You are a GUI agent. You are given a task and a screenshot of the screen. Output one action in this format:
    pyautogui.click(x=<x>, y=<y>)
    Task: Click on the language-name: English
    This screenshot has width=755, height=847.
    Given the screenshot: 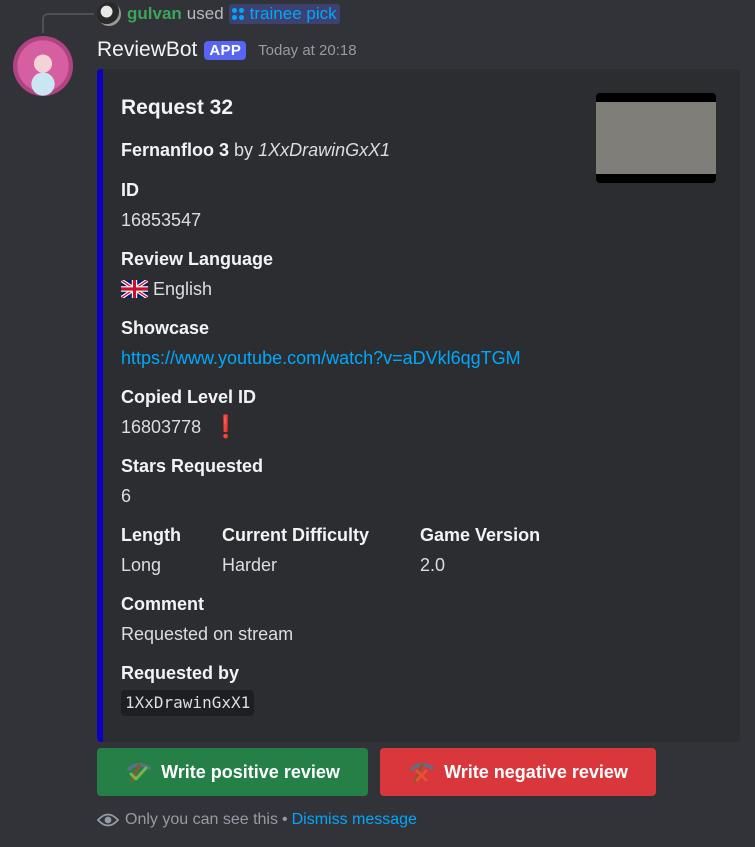 What is the action you would take?
    pyautogui.click(x=183, y=289)
    